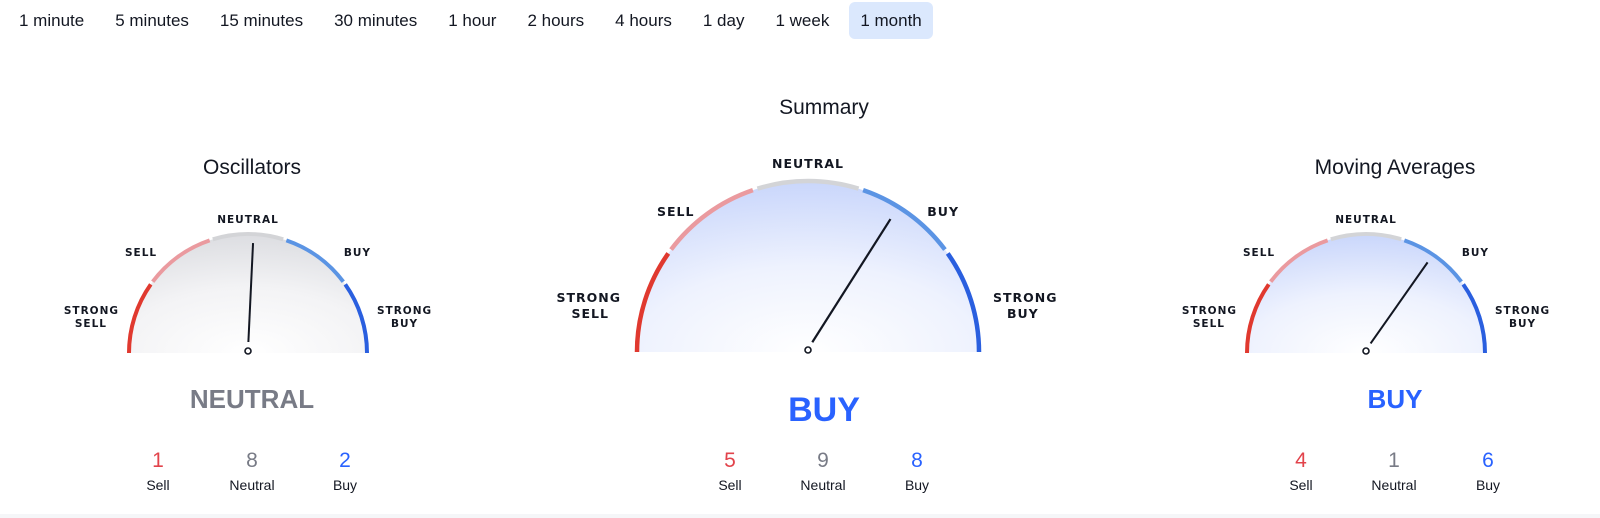  What do you see at coordinates (1366, 293) in the screenshot?
I see `gauge-face` at bounding box center [1366, 293].